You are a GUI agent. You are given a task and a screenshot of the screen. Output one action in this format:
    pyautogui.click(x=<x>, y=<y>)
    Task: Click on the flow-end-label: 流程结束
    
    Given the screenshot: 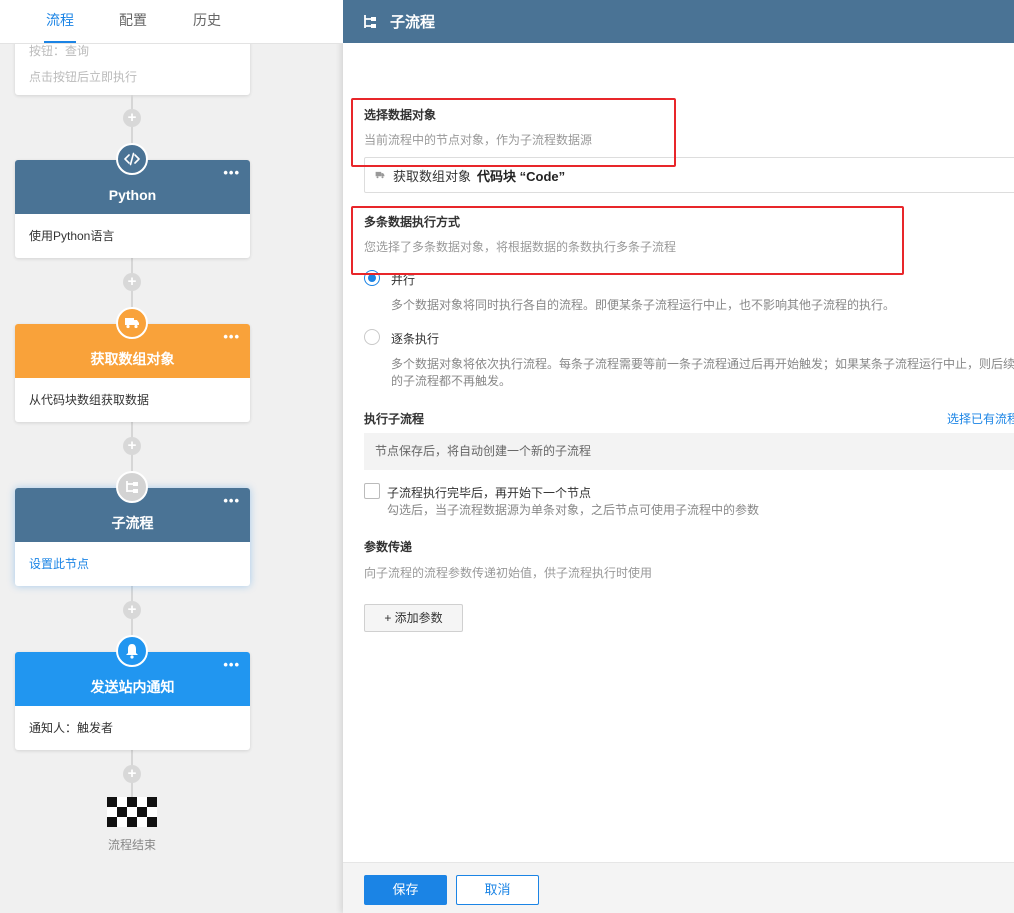 What is the action you would take?
    pyautogui.click(x=131, y=845)
    